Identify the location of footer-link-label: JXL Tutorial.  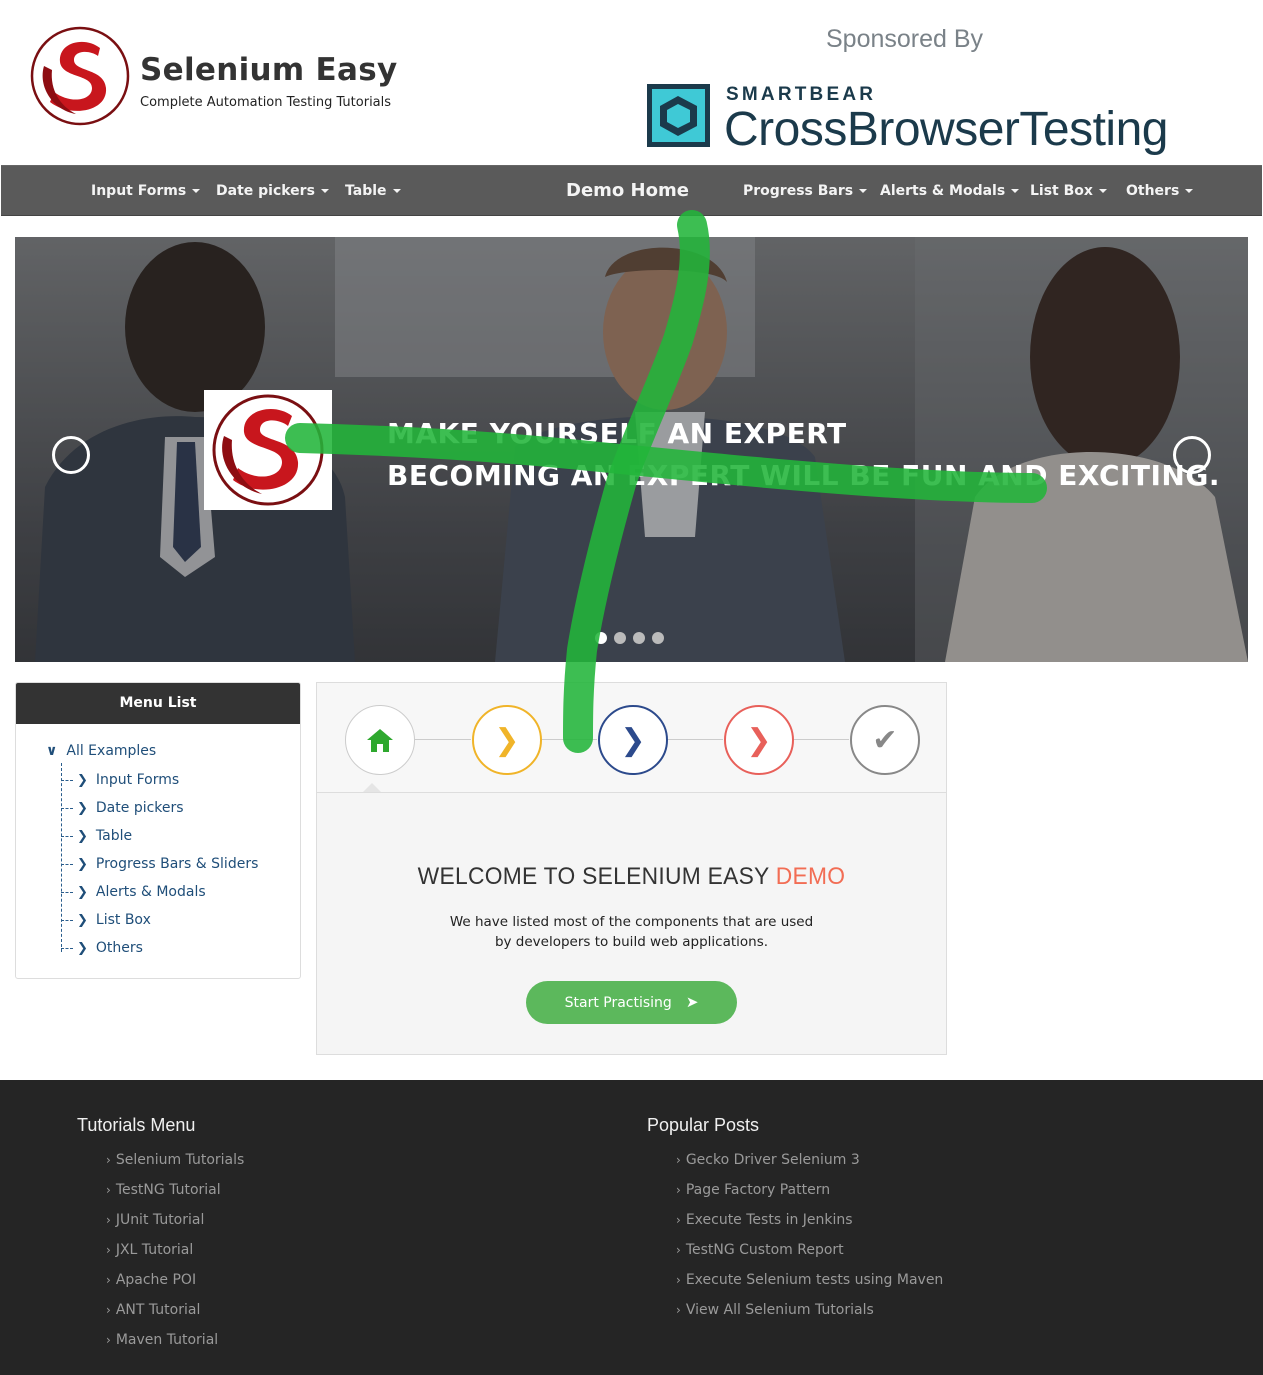
(154, 1250).